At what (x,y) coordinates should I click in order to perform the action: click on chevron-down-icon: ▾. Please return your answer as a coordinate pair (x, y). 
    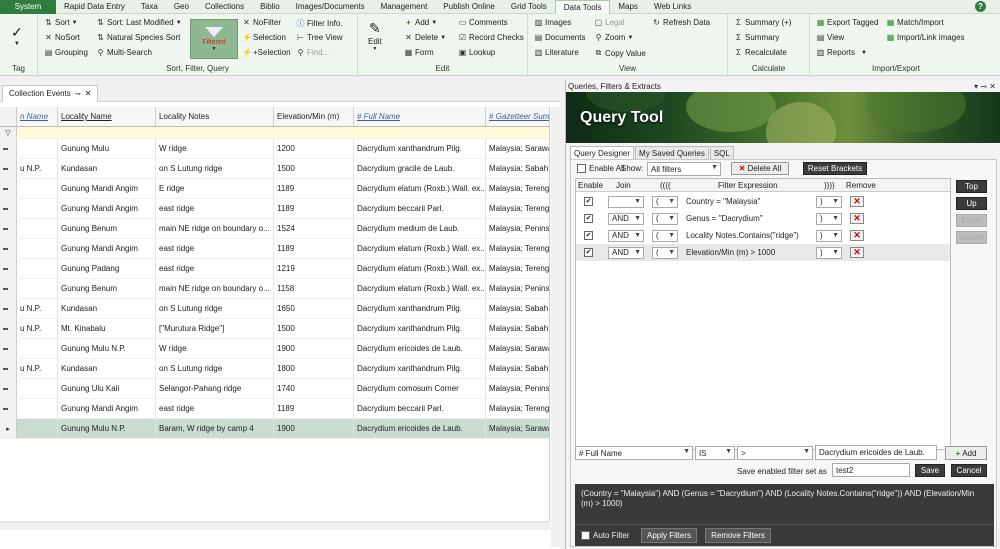
    Looking at the image, I should click on (976, 86).